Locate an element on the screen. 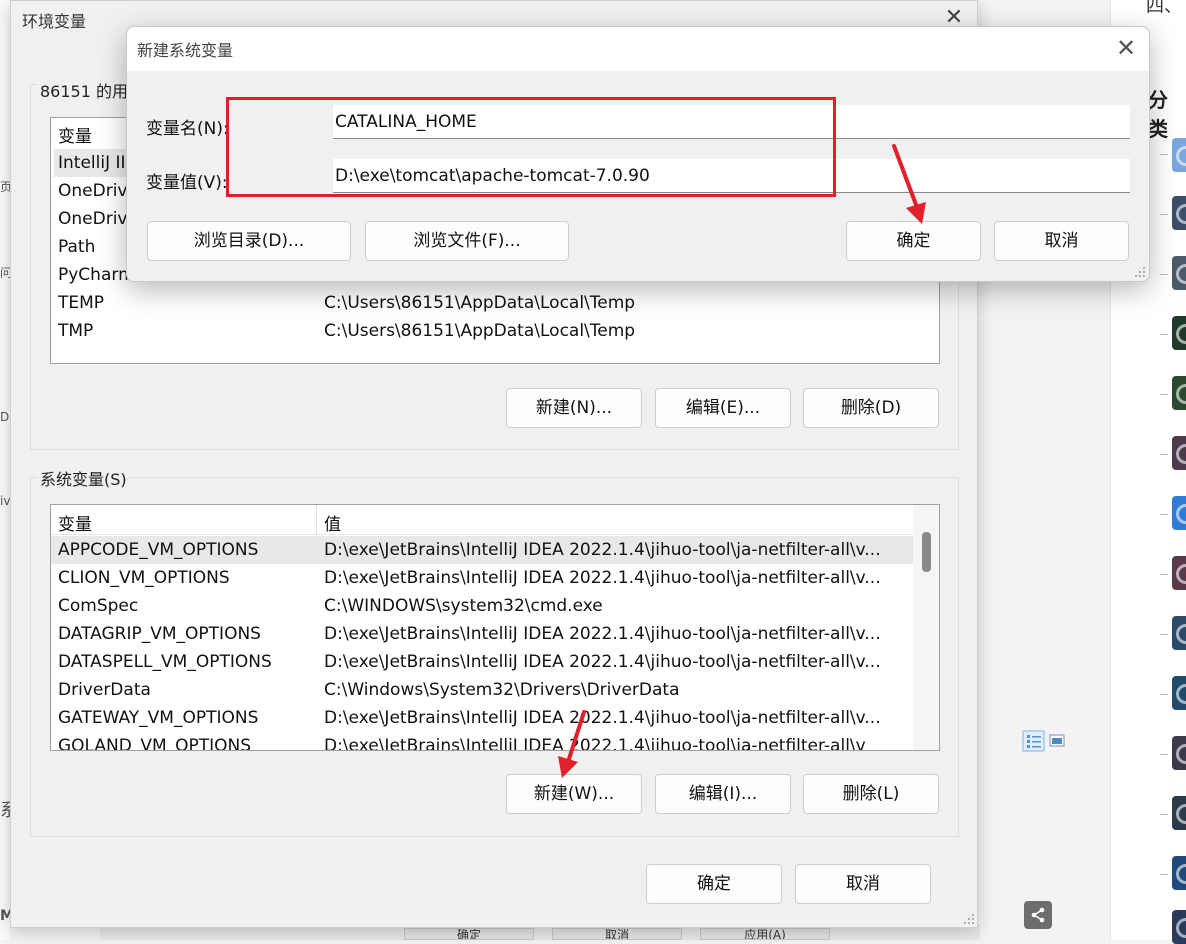  column-divider is located at coordinates (316, 520).